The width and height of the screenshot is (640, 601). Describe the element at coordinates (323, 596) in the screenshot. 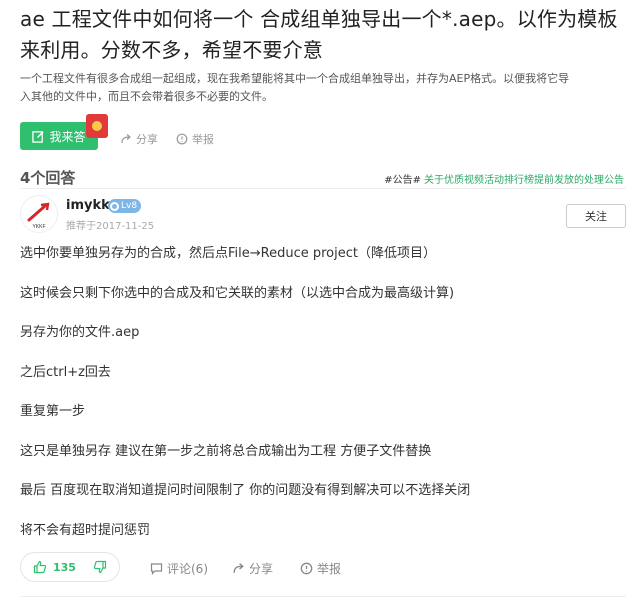

I see `footer-divider` at that location.